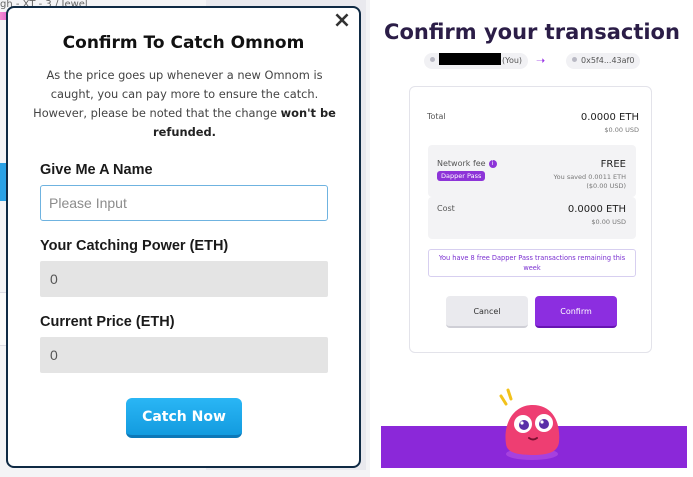  I want to click on name-input, so click(184, 203).